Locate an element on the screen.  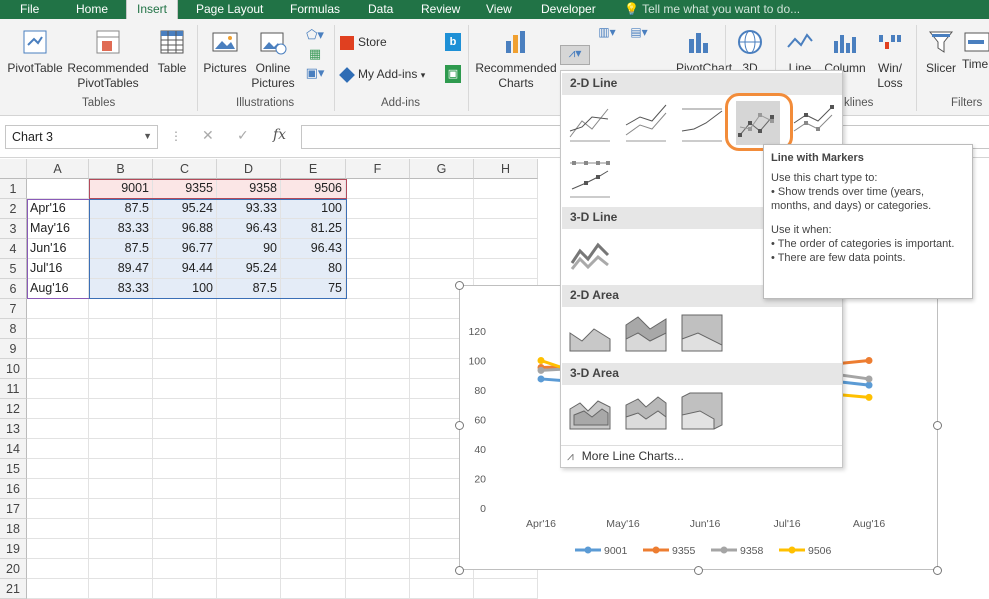
category-label-cell: Jul'16 is located at coordinates (58, 269).